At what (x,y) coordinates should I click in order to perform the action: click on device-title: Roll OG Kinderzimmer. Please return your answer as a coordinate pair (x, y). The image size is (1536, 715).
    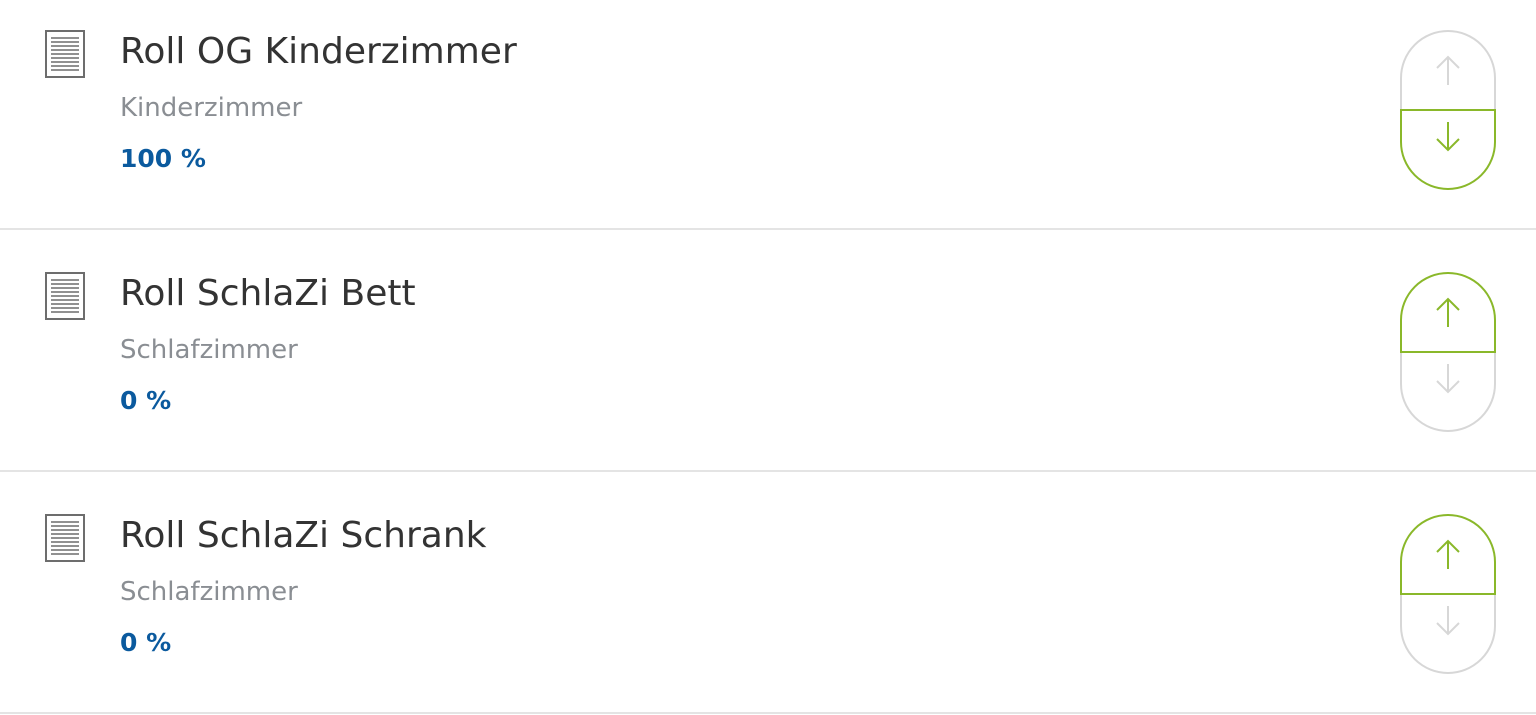
    Looking at the image, I should click on (318, 51).